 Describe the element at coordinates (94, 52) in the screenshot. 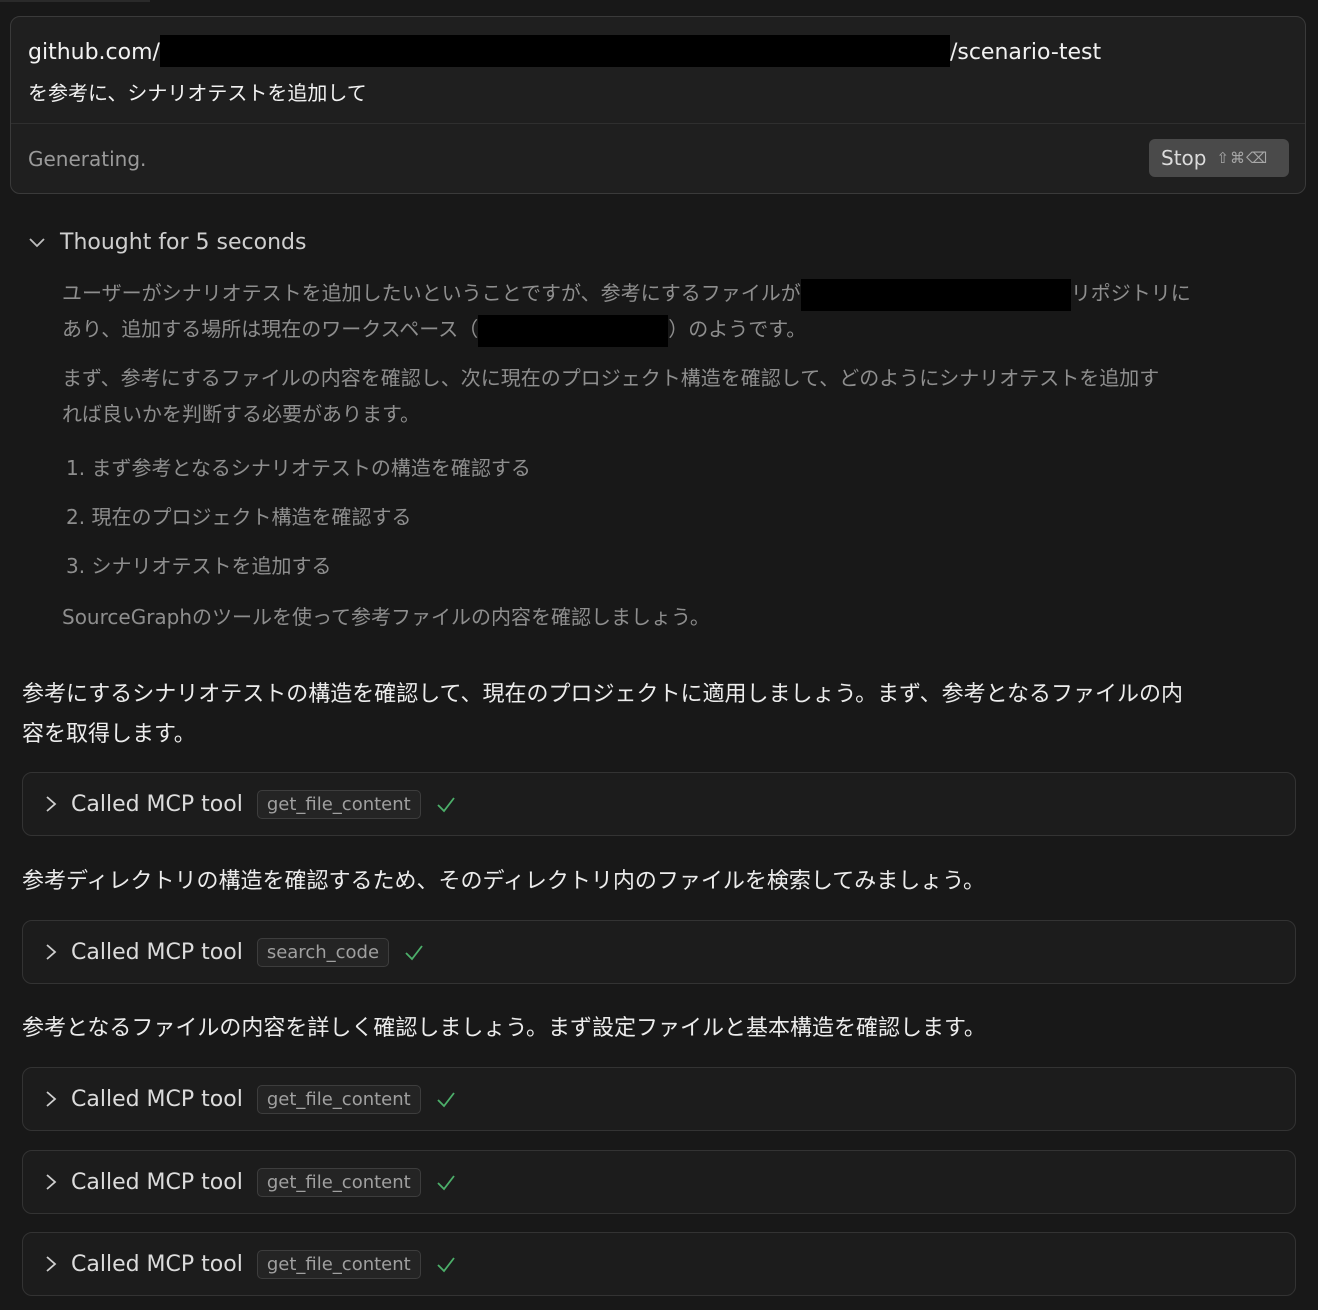

I see `prompt-url-prefix: github.com/` at that location.